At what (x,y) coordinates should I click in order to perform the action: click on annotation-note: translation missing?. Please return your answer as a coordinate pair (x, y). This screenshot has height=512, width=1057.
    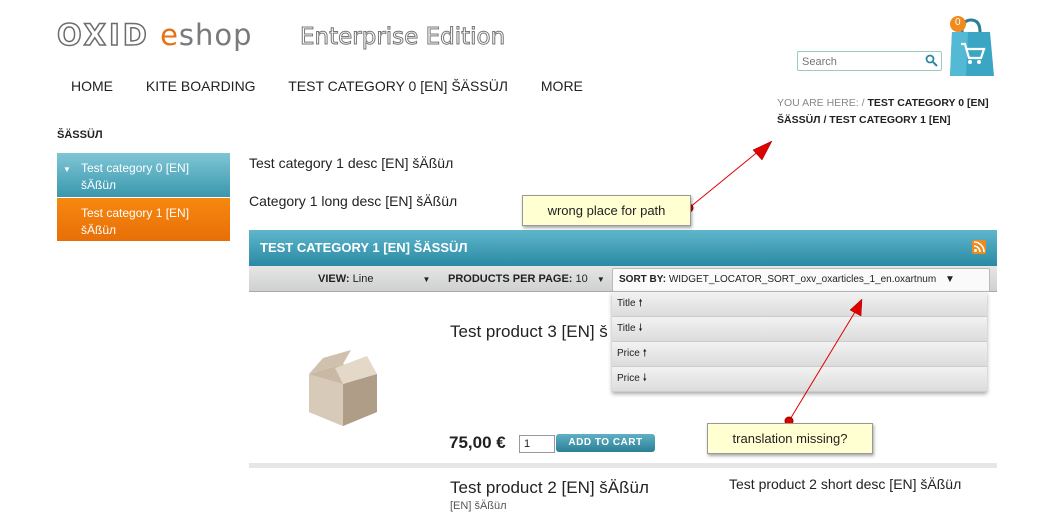
    Looking at the image, I should click on (790, 438).